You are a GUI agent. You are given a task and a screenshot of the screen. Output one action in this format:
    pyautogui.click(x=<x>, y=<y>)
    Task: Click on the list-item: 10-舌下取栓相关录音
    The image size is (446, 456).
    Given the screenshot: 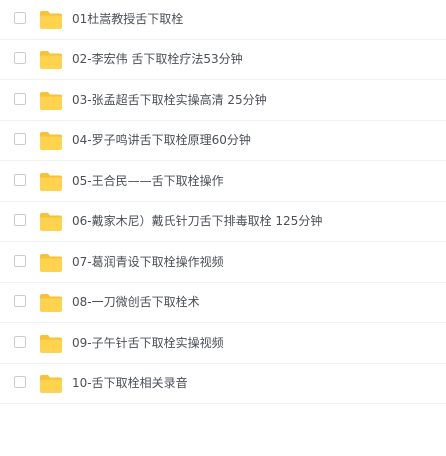 What is the action you would take?
    pyautogui.click(x=223, y=384)
    